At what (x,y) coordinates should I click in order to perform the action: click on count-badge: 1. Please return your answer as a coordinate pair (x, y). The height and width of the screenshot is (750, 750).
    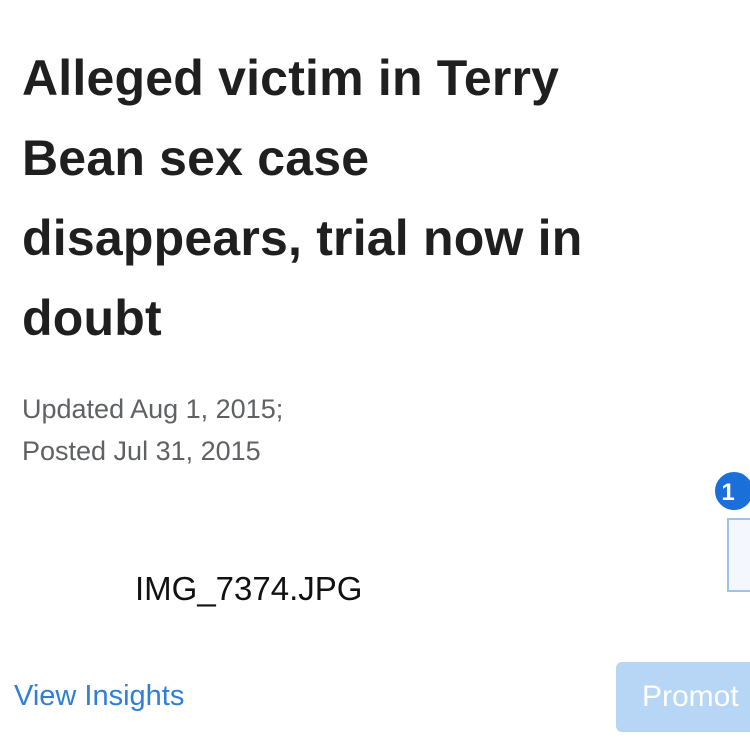
    Looking at the image, I should click on (731, 491).